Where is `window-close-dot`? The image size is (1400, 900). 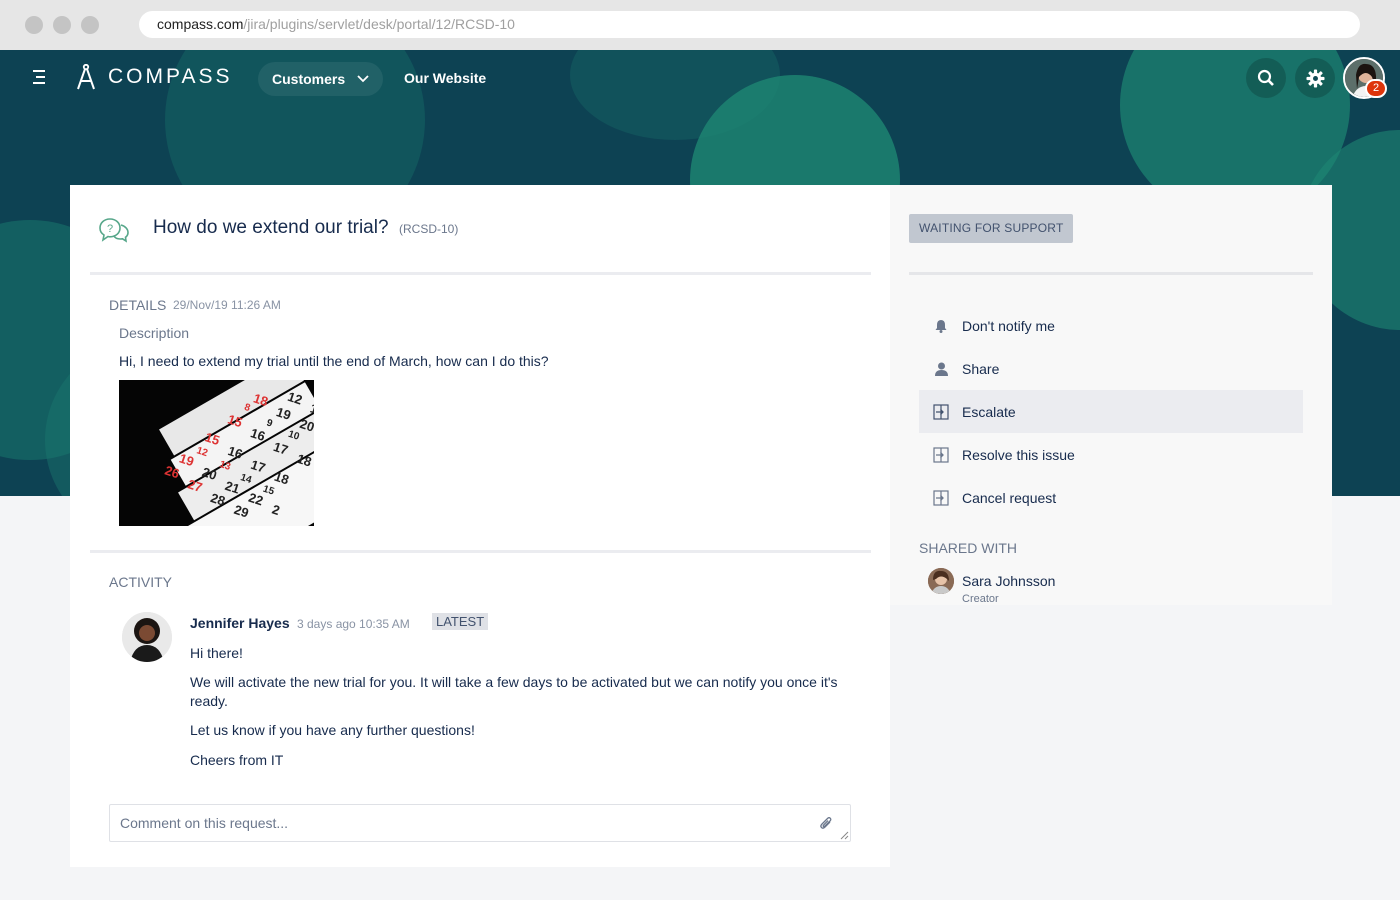
window-close-dot is located at coordinates (34, 25).